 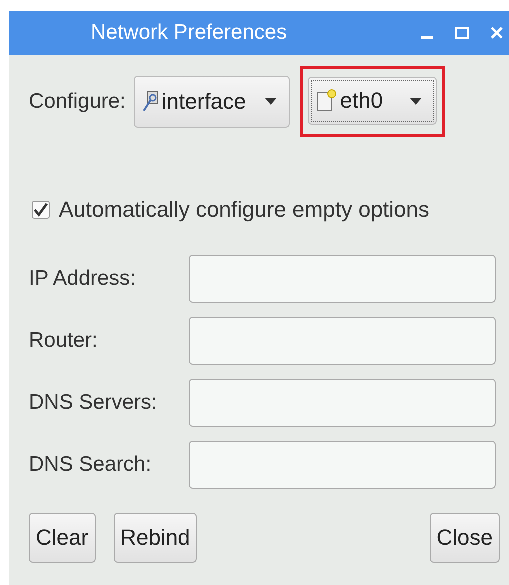 I want to click on field-label: DNS Search:, so click(x=91, y=465).